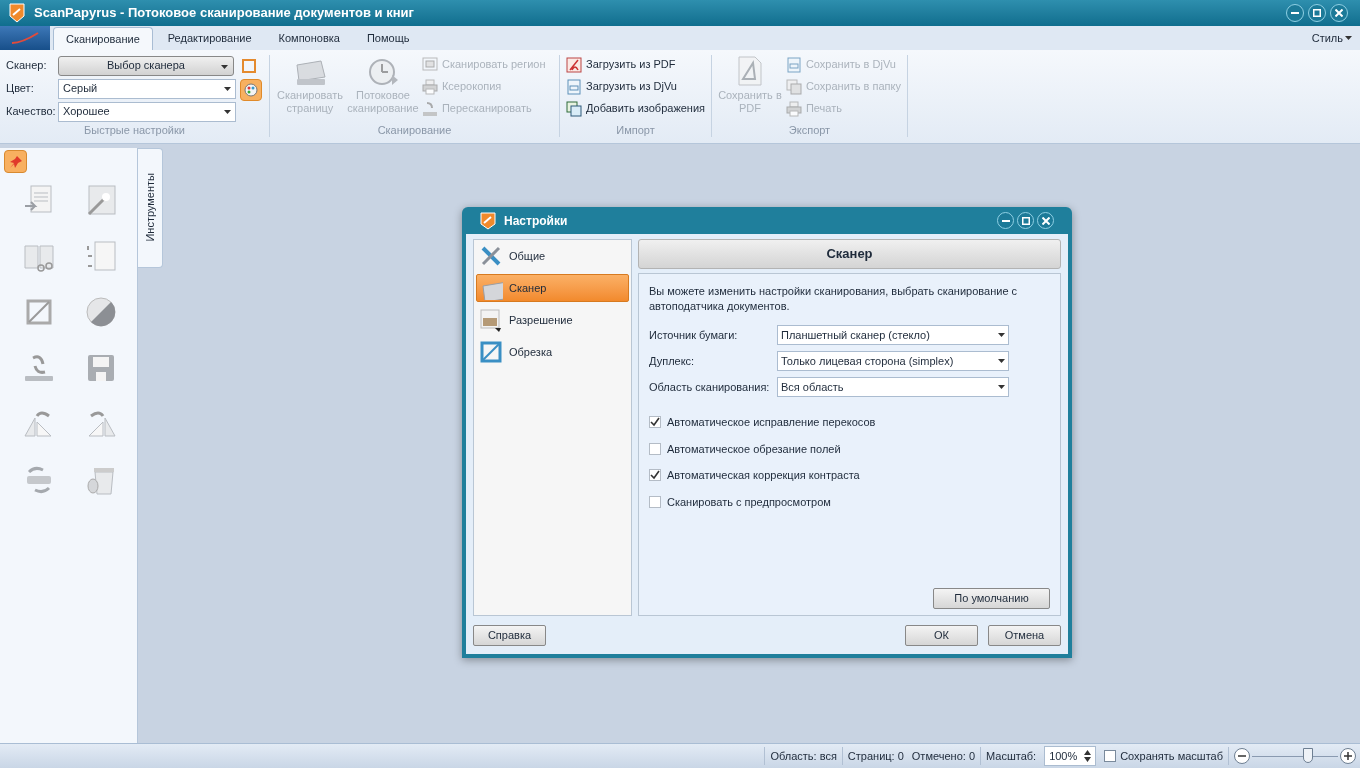  What do you see at coordinates (429, 86) in the screenshot?
I see `printer-icon` at bounding box center [429, 86].